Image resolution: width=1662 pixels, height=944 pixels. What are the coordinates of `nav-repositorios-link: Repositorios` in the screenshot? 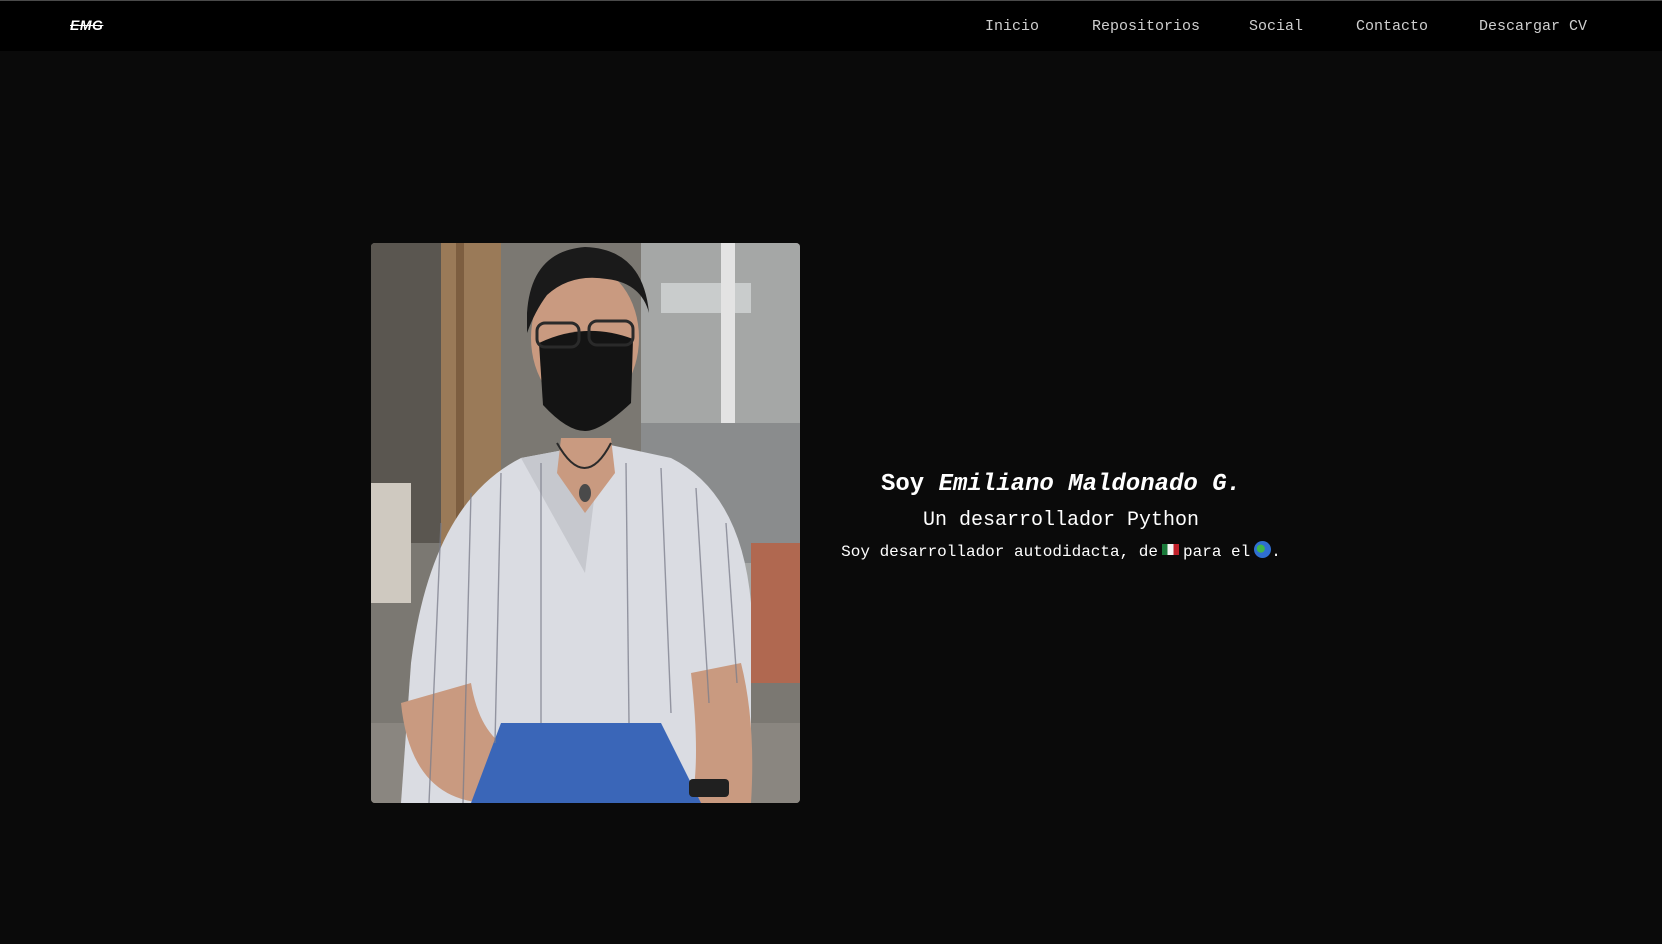 It's located at (1146, 26).